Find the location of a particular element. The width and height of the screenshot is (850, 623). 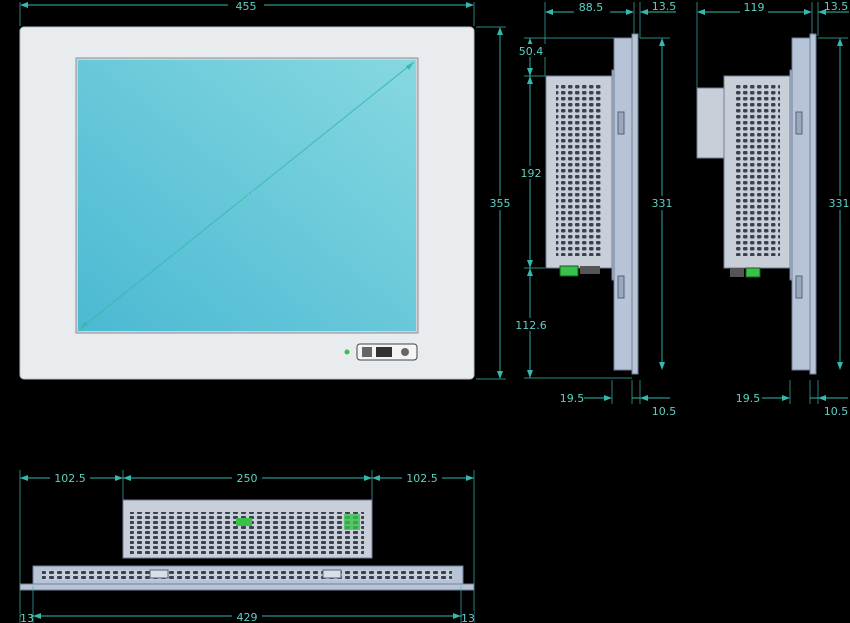

side2-depth-label: 119 is located at coordinates (754, 7).